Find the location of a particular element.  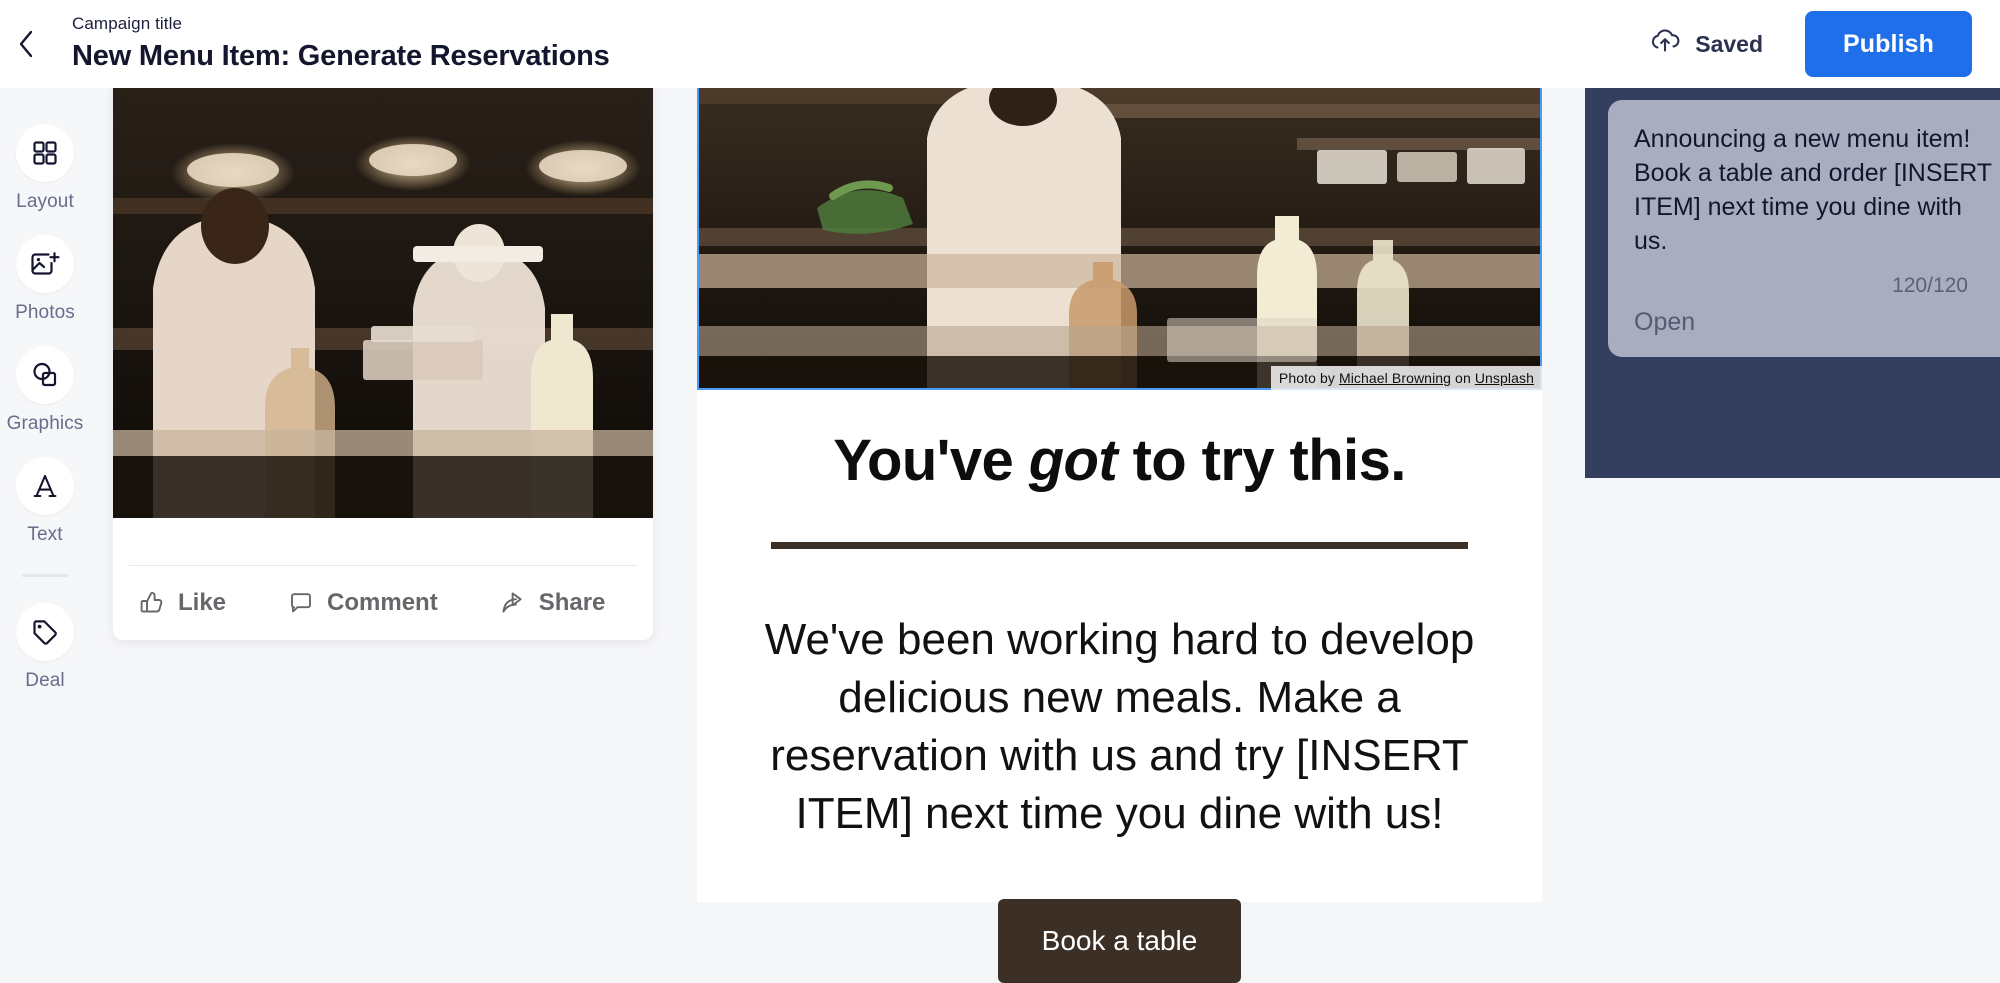

share-arrow-icon is located at coordinates (513, 603).